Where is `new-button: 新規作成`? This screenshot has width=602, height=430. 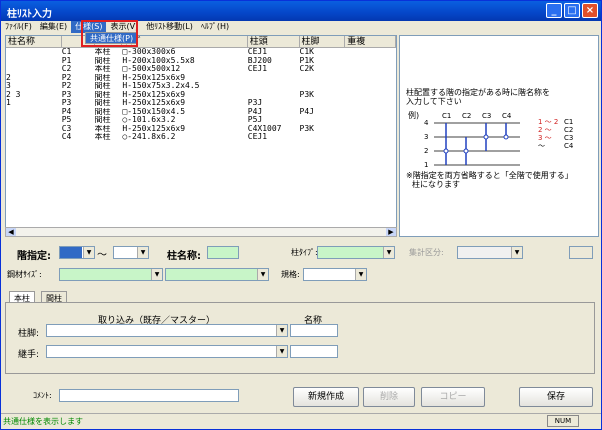 new-button: 新規作成 is located at coordinates (326, 397).